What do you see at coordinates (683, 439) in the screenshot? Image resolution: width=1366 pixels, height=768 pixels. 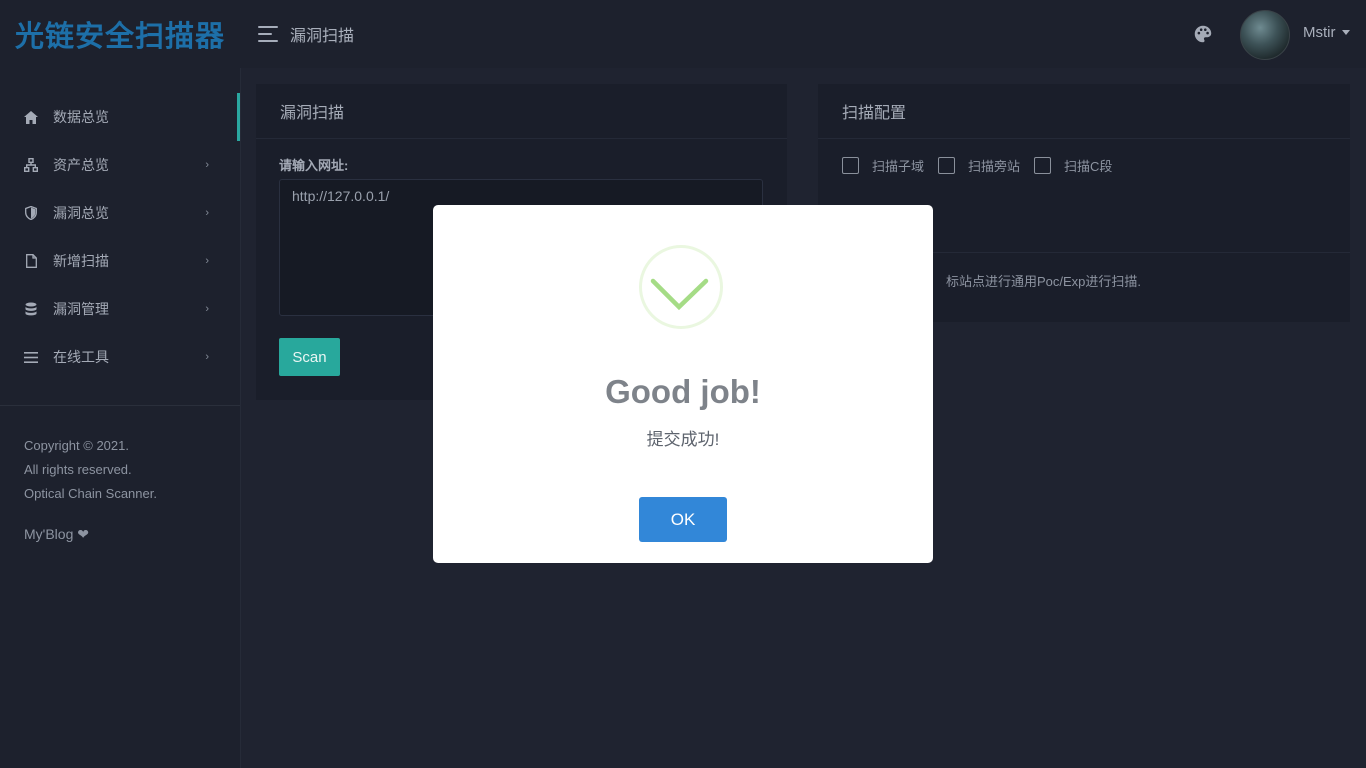 I see `dialog-message: 提交成功!` at bounding box center [683, 439].